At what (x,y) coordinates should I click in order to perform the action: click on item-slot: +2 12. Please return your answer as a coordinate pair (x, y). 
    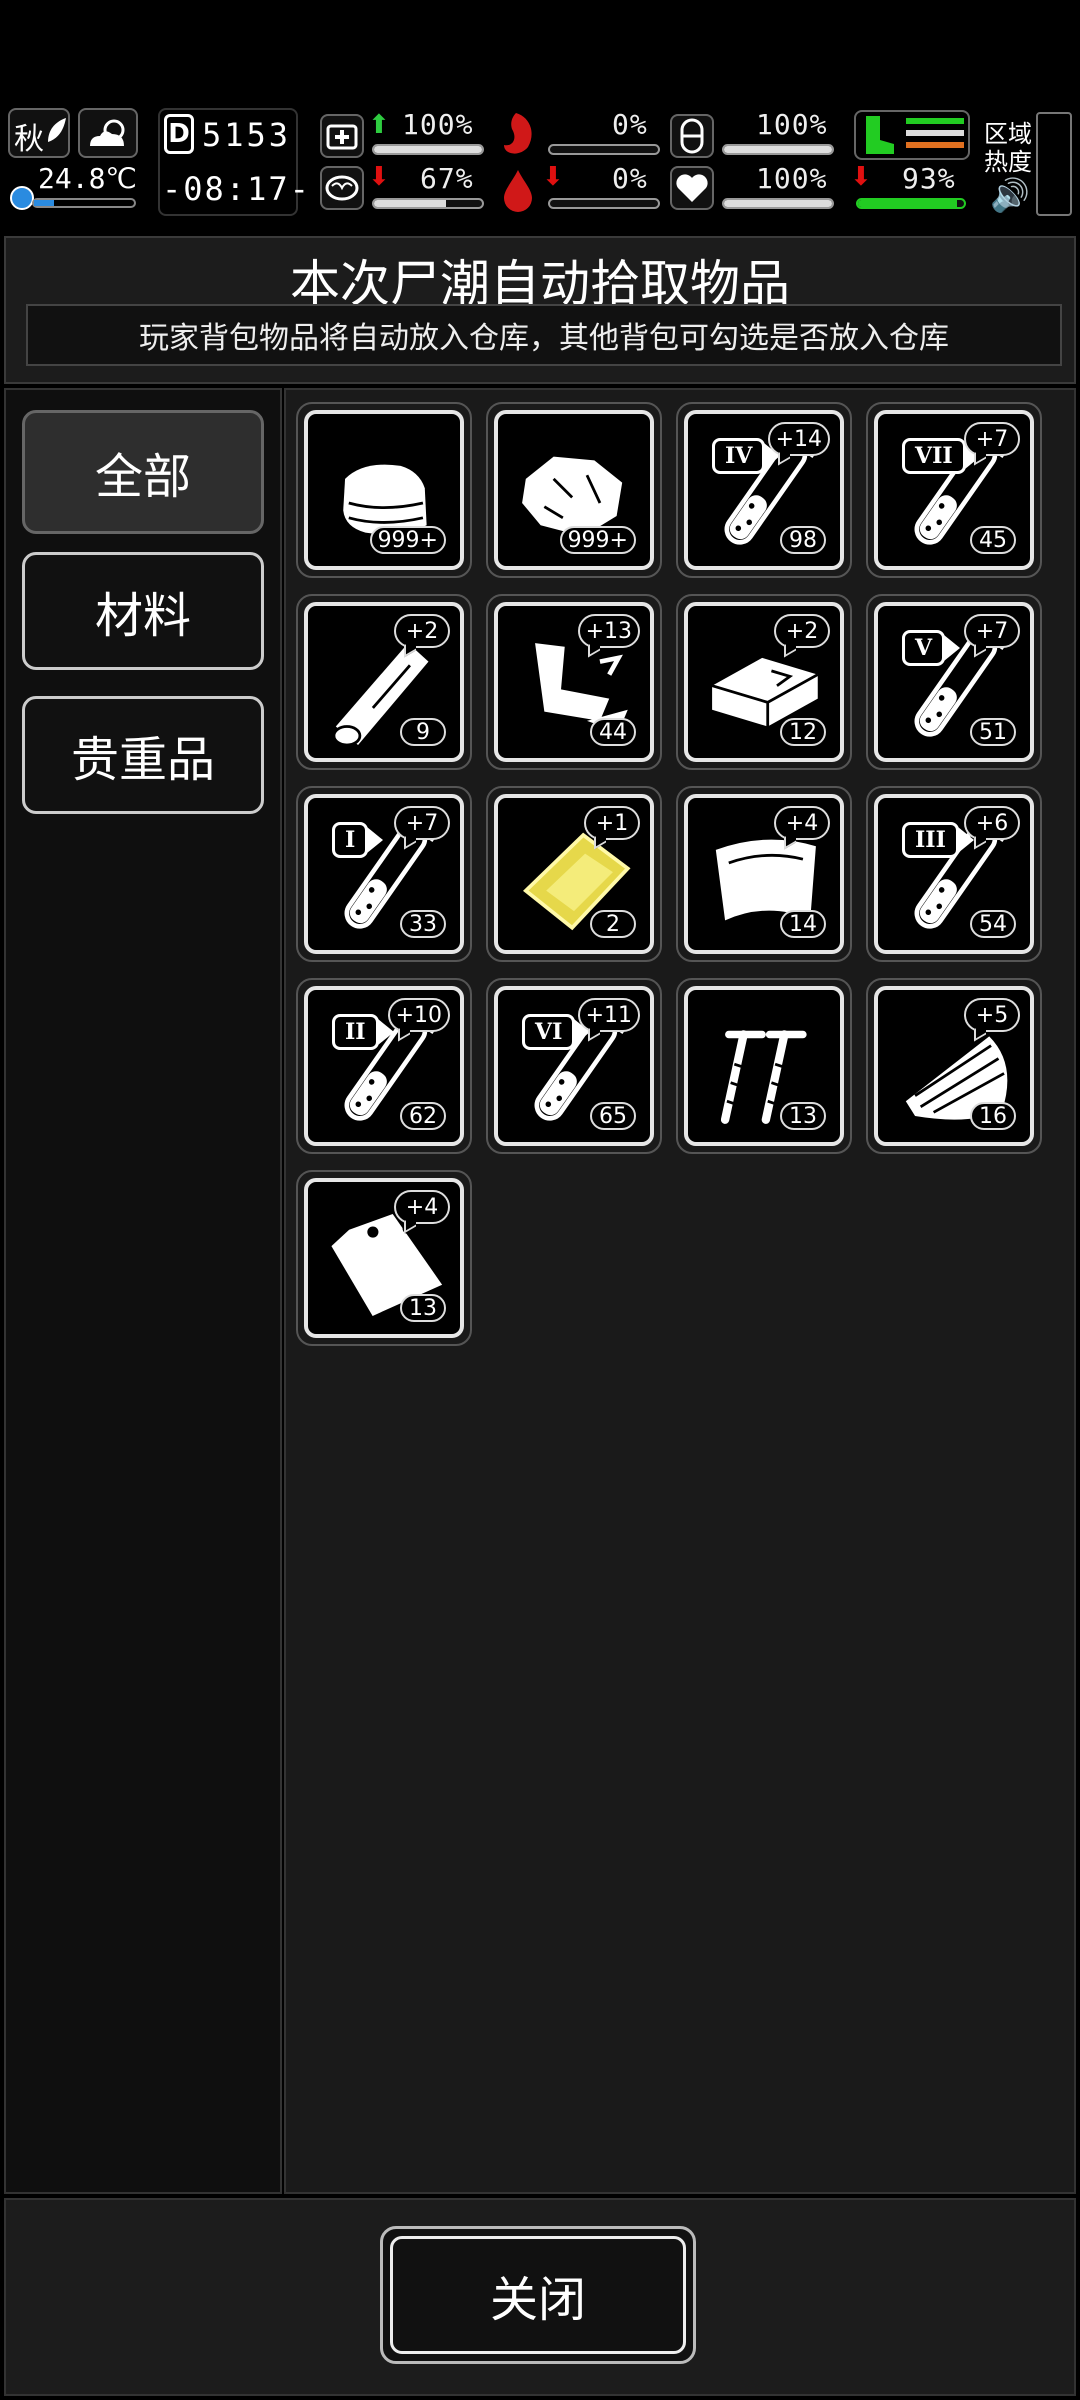
    Looking at the image, I should click on (764, 682).